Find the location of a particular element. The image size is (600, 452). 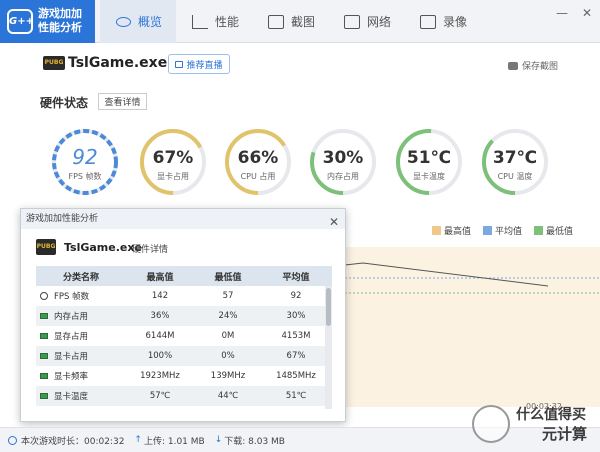

gauge-fps: 92 FPS 帧数 is located at coordinates (85, 162).